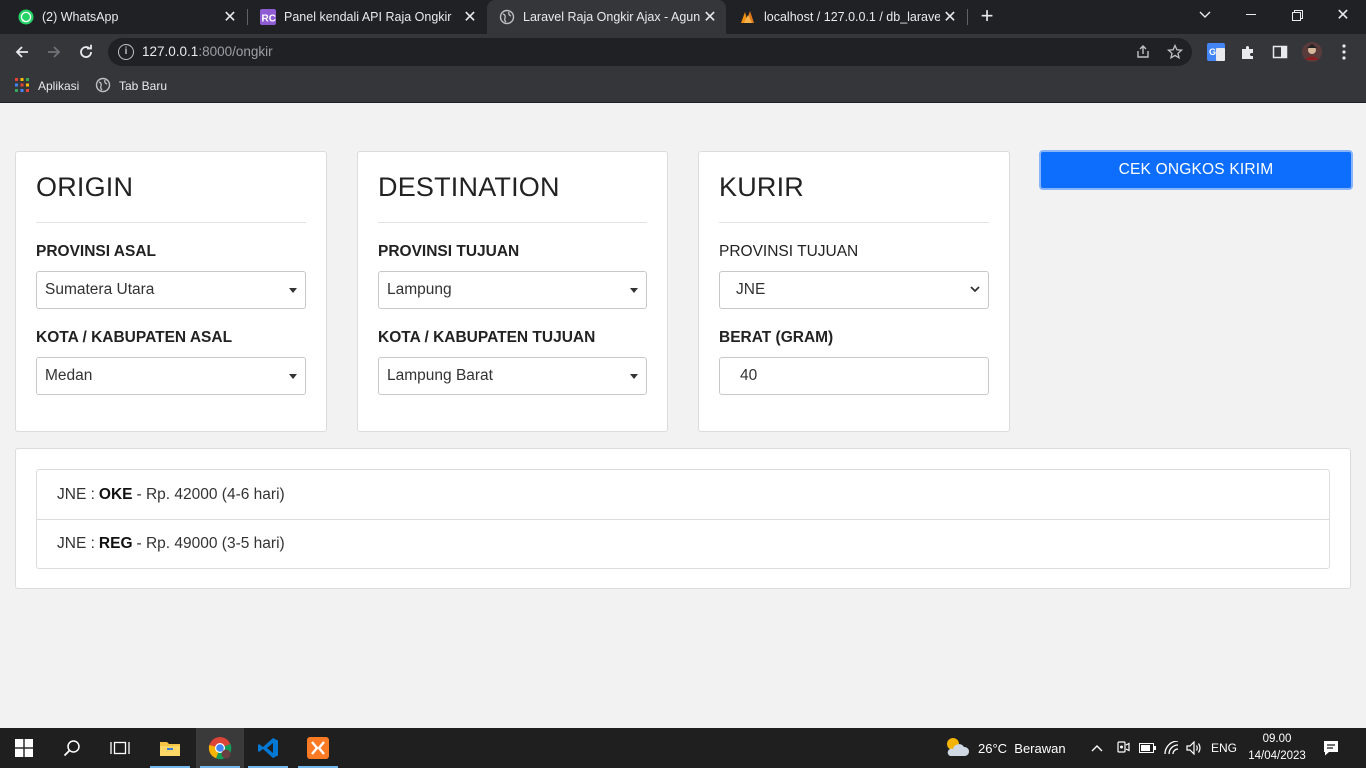 The height and width of the screenshot is (768, 1366). What do you see at coordinates (46, 86) in the screenshot?
I see `bookmark-aplikasi: Aplikasi` at bounding box center [46, 86].